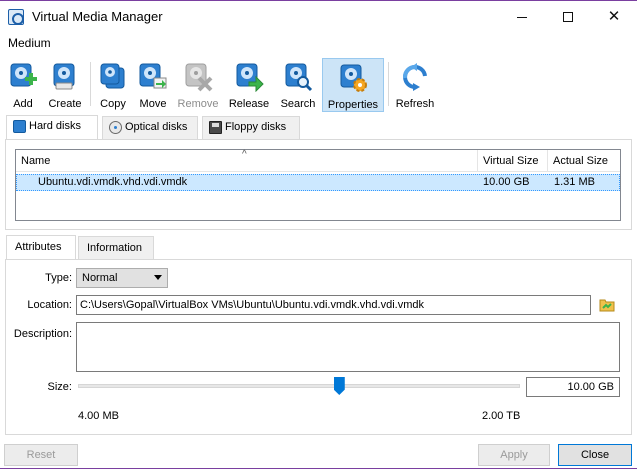  I want to click on tab-attributes: Attributes, so click(41, 247).